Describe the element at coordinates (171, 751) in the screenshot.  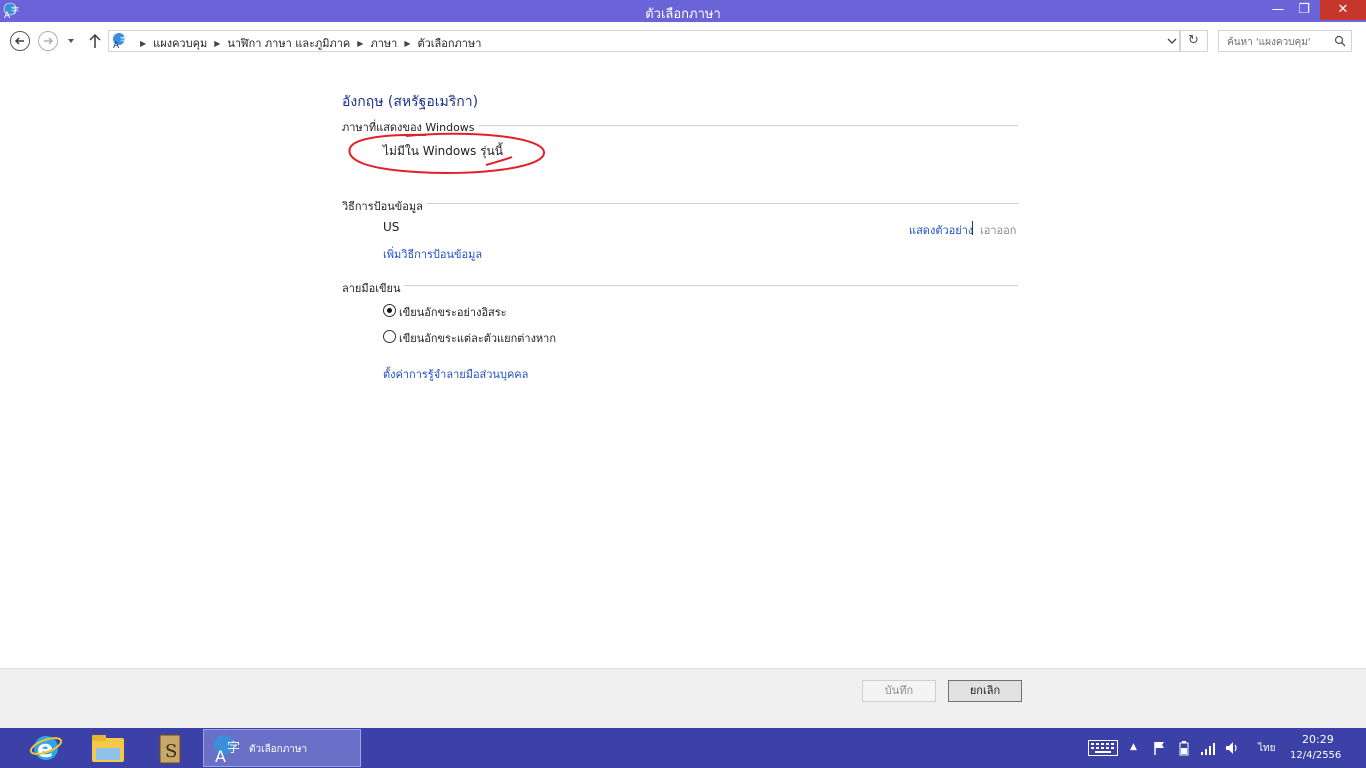
I see `svg-text: S` at that location.